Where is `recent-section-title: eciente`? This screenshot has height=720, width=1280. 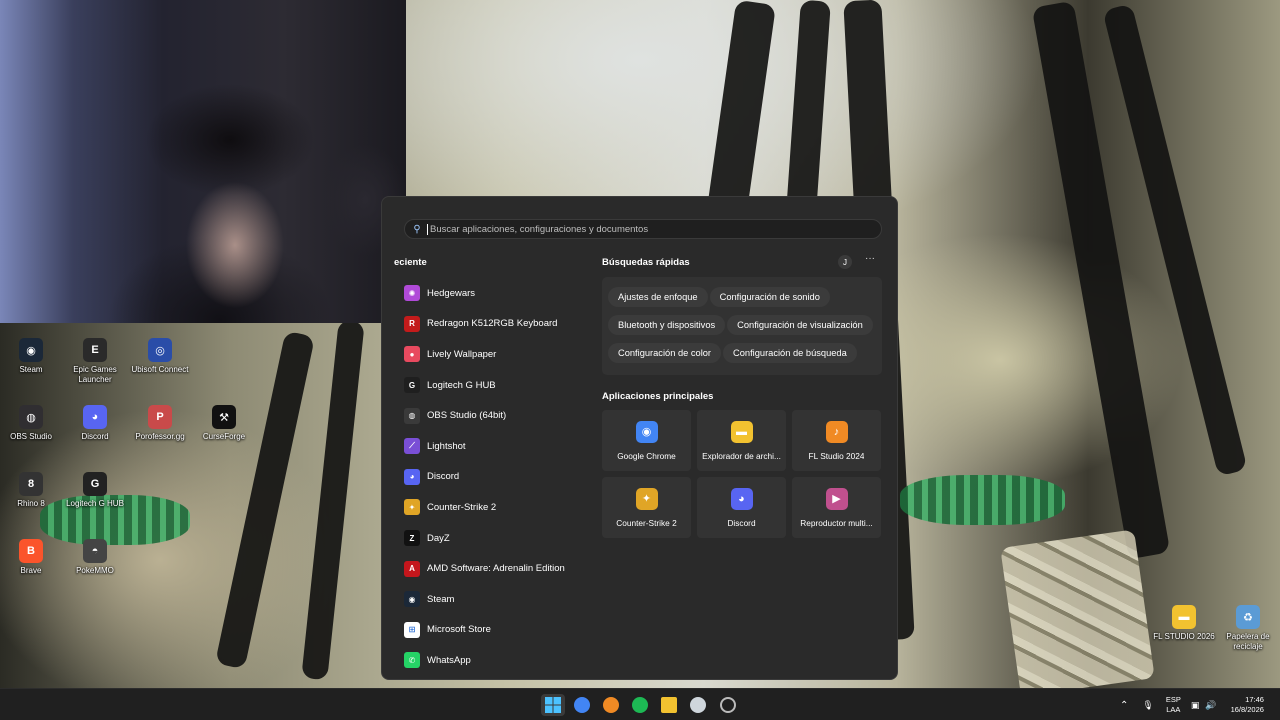 recent-section-title: eciente is located at coordinates (410, 262).